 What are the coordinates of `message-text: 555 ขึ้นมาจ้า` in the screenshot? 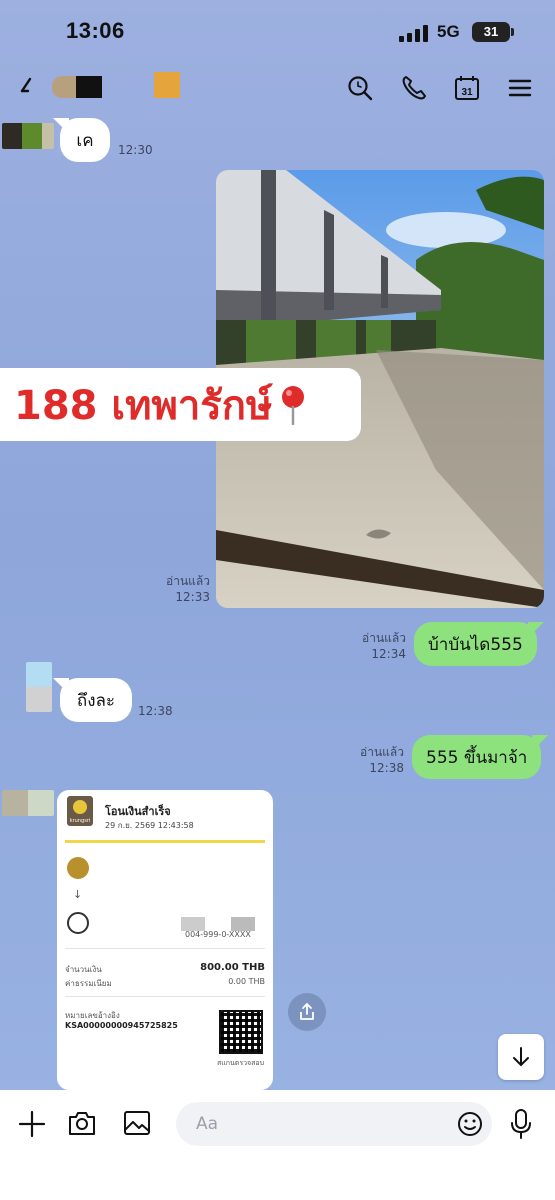 It's located at (477, 757).